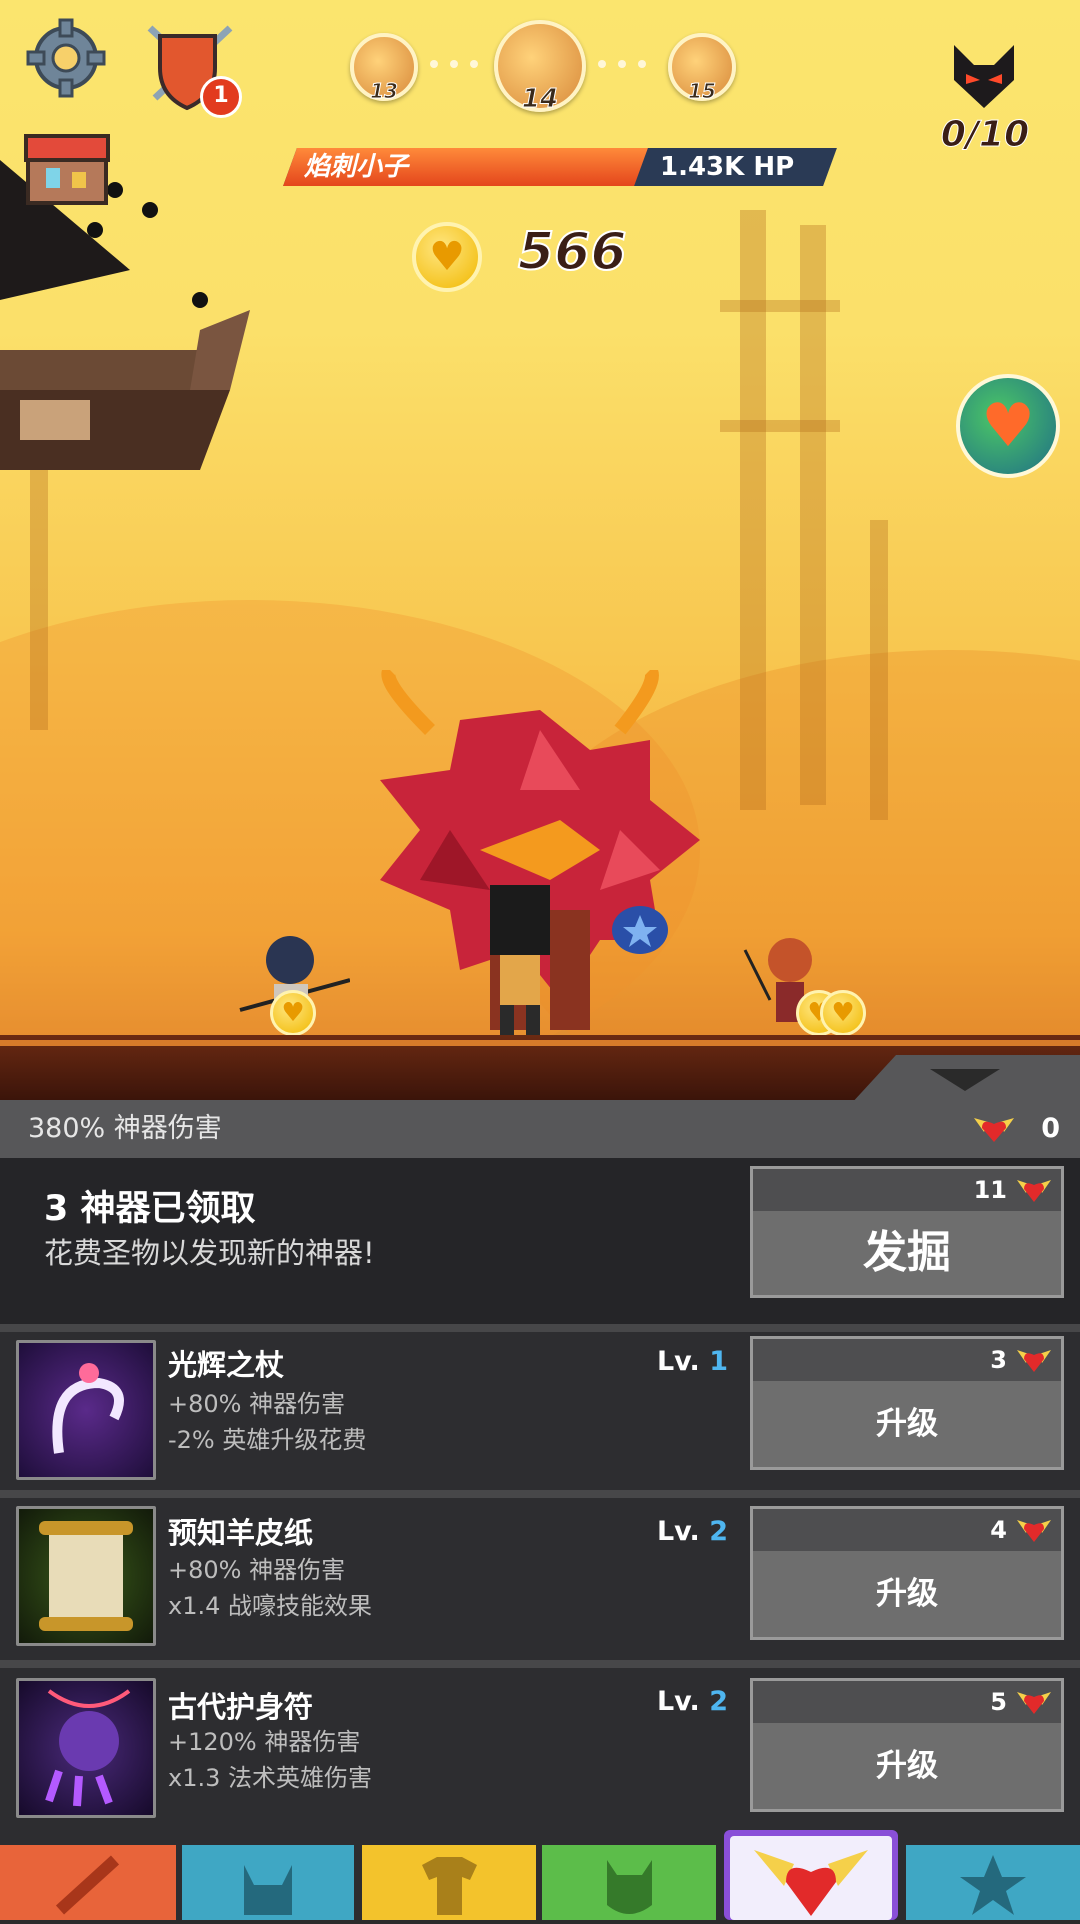 The width and height of the screenshot is (1080, 1924). I want to click on armor-shirt-icon, so click(449, 1882).